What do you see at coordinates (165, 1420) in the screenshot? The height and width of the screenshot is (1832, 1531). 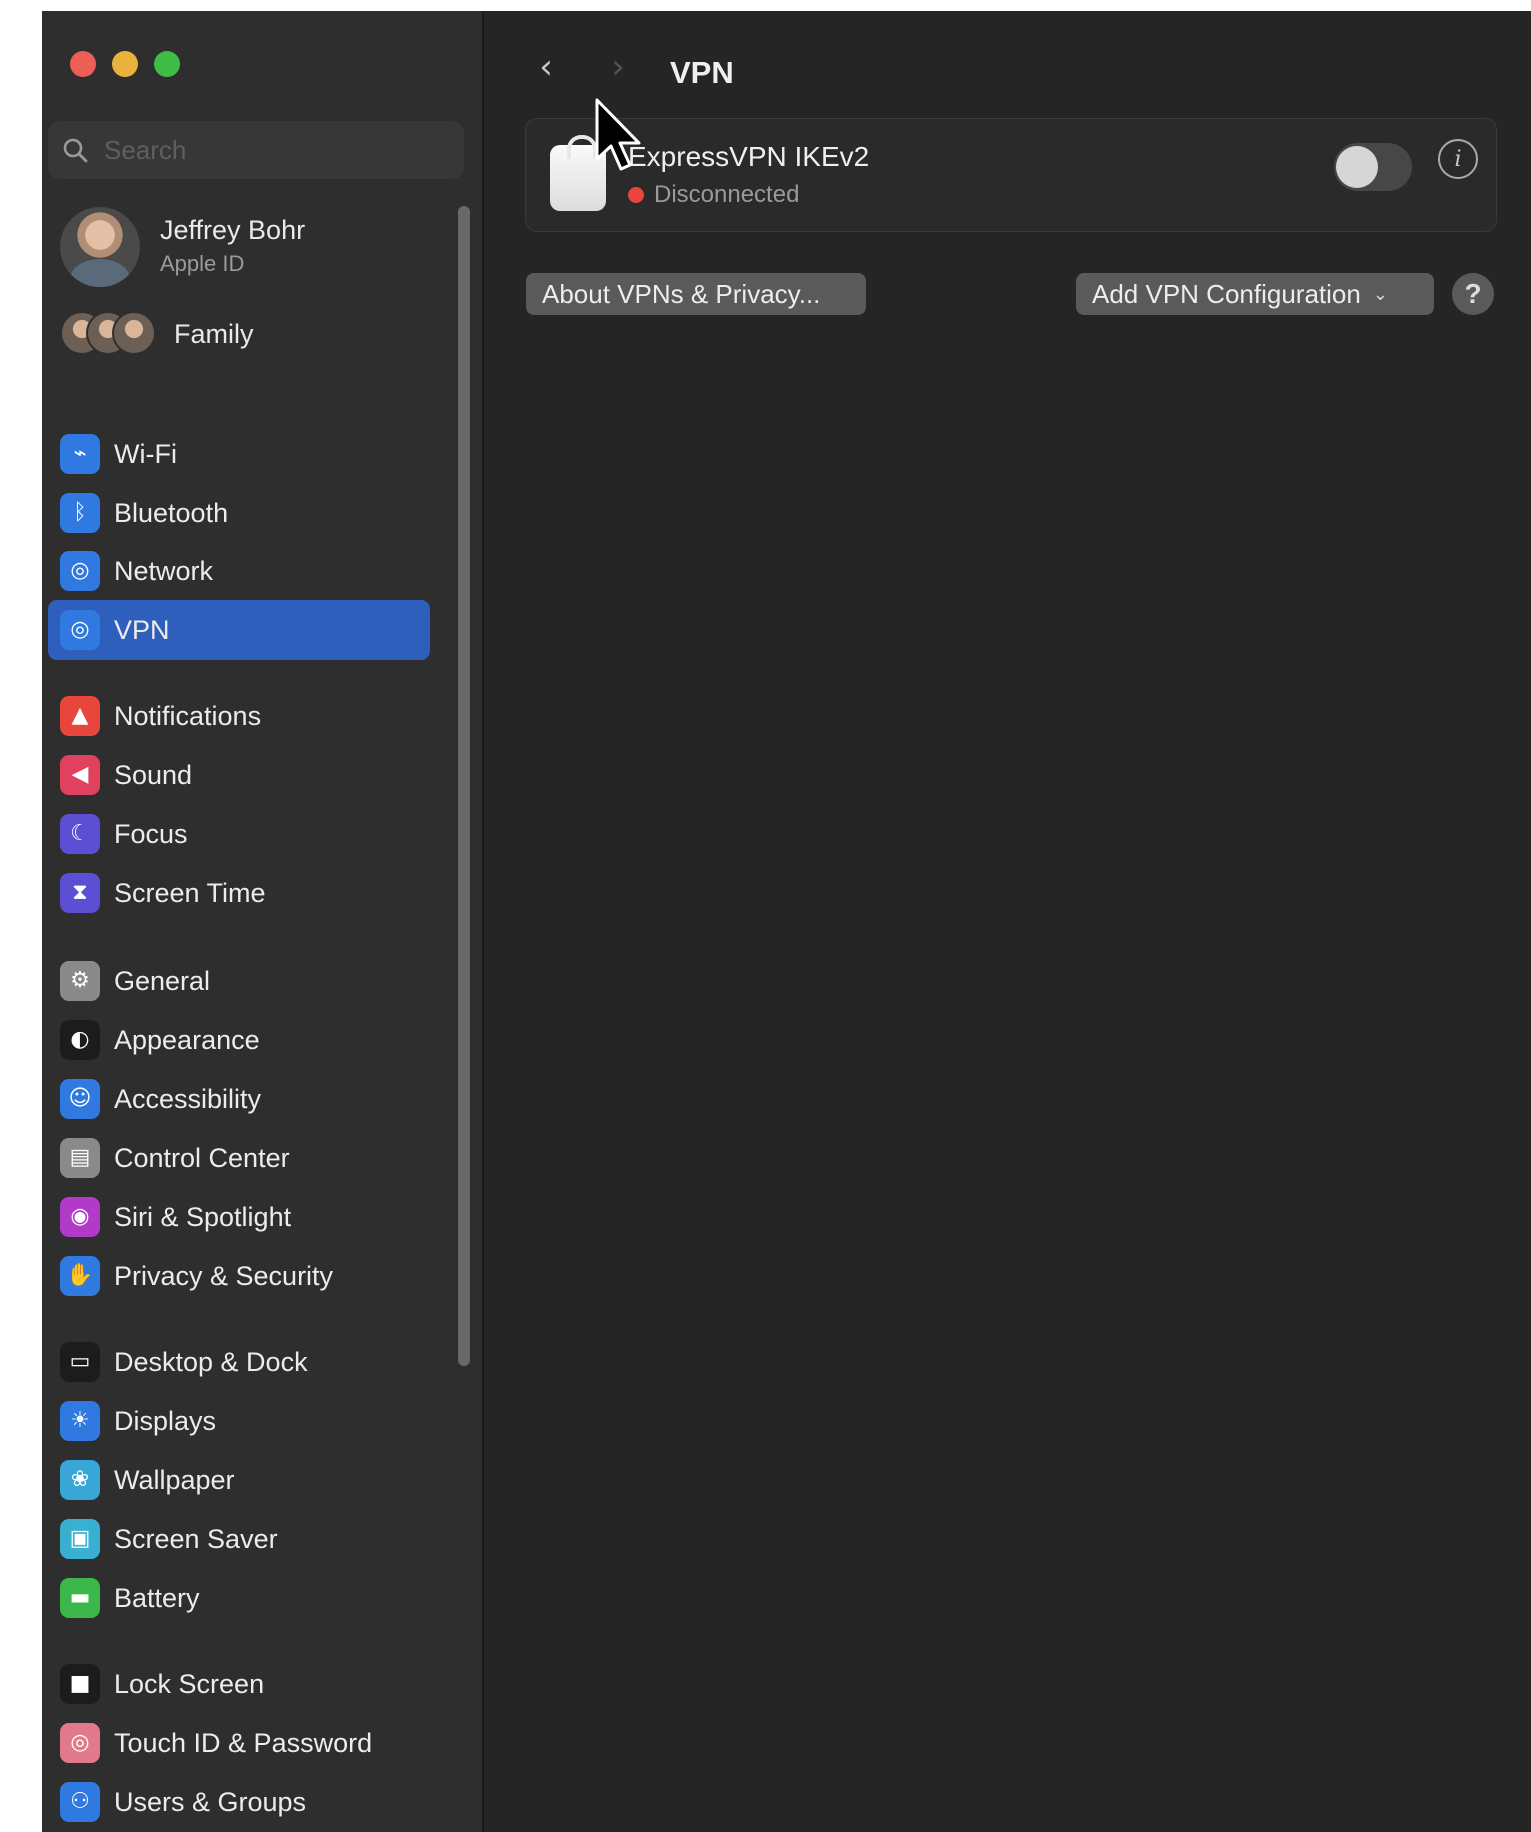 I see `sidebar-item-label: Displays` at bounding box center [165, 1420].